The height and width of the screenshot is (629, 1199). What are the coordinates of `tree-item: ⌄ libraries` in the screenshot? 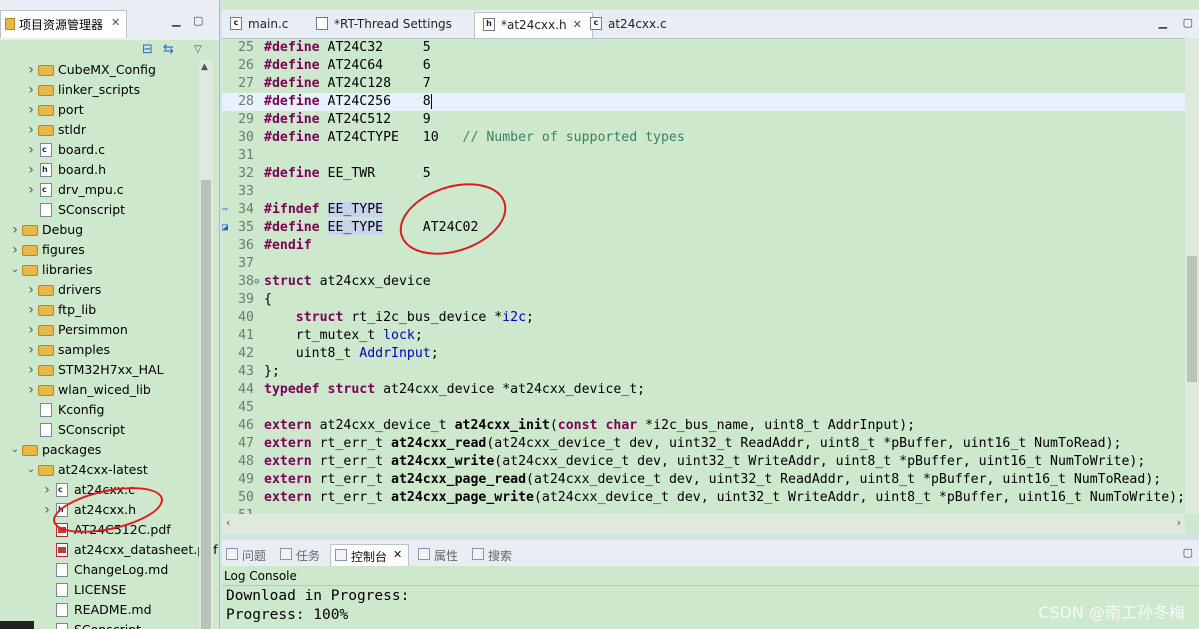 It's located at (50, 270).